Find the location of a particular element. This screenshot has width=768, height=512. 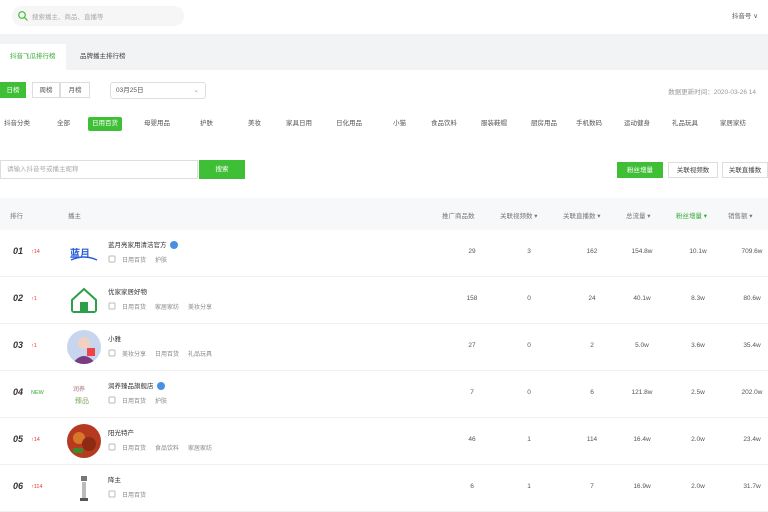

cell-fans: 3.6w is located at coordinates (698, 345).